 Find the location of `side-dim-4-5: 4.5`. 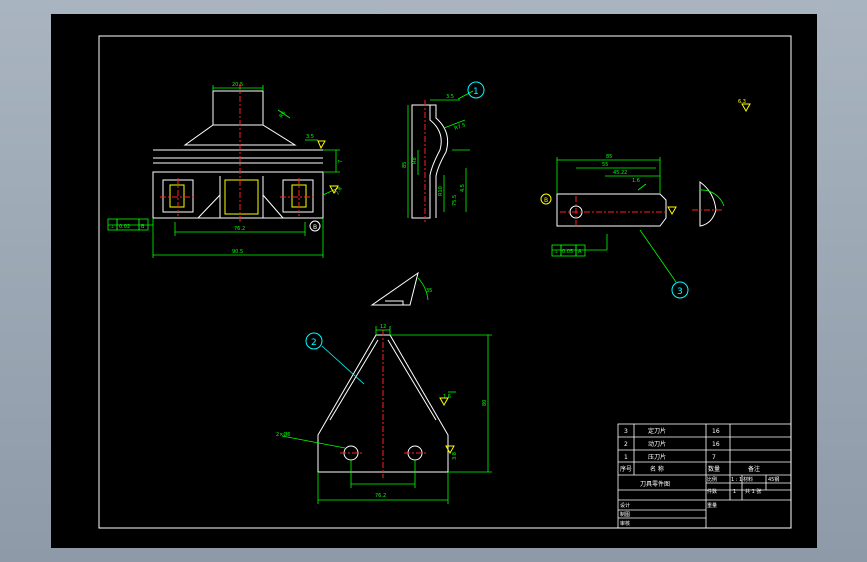

side-dim-4-5: 4.5 is located at coordinates (463, 188).